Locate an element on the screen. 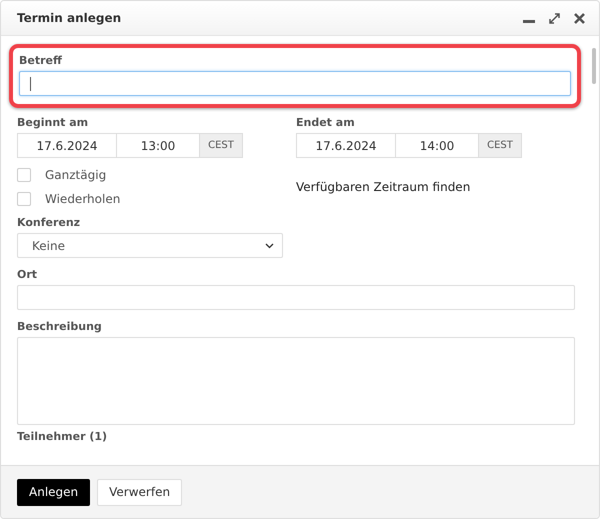 This screenshot has height=519, width=600. chevron-down-icon is located at coordinates (269, 245).